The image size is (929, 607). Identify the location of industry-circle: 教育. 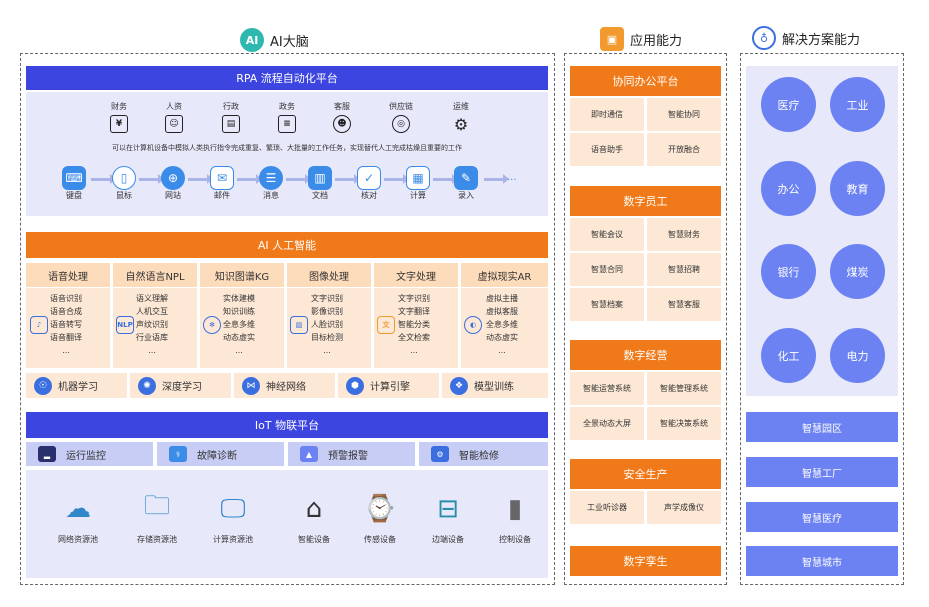
(857, 188).